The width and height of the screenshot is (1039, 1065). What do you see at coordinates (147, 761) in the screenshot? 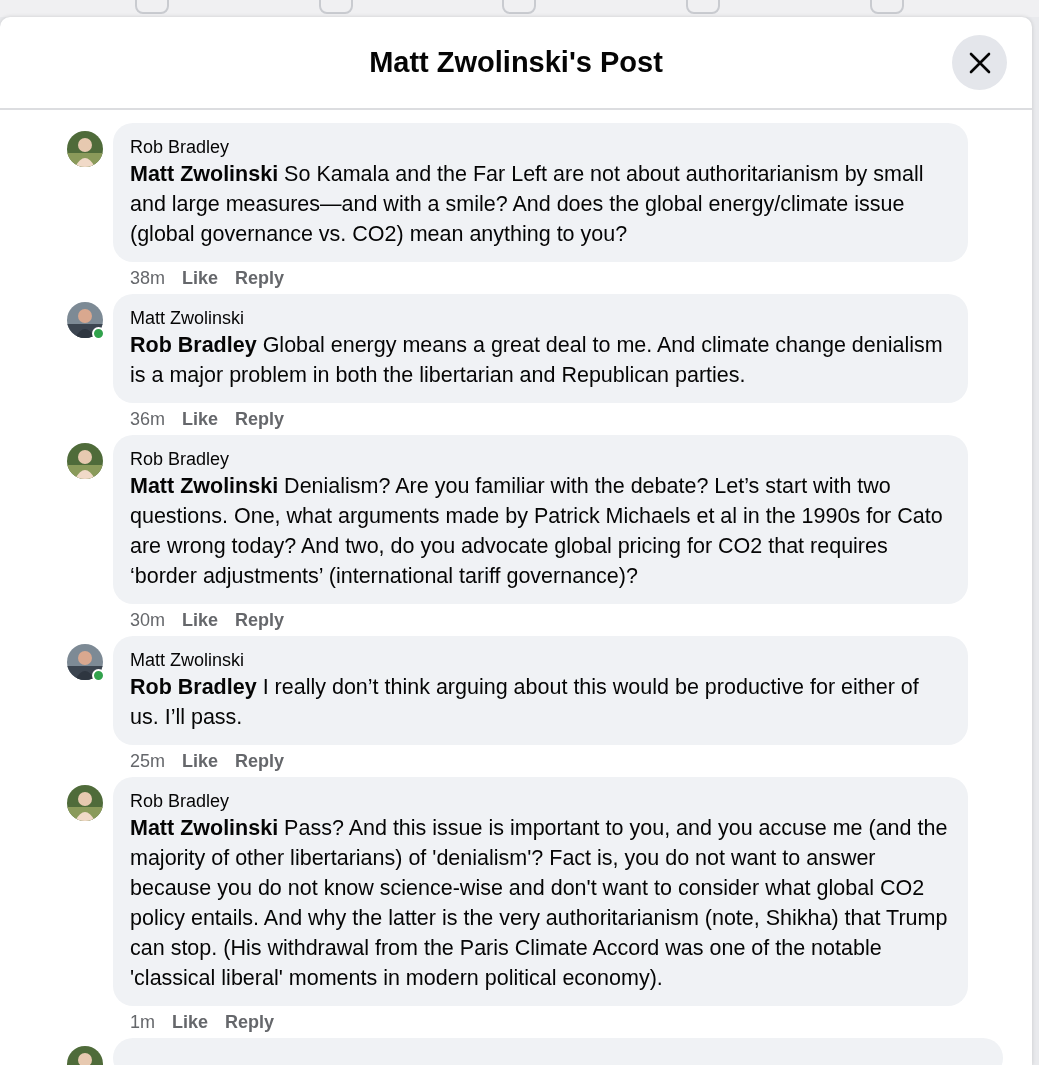
I see `comment-time: 25m` at bounding box center [147, 761].